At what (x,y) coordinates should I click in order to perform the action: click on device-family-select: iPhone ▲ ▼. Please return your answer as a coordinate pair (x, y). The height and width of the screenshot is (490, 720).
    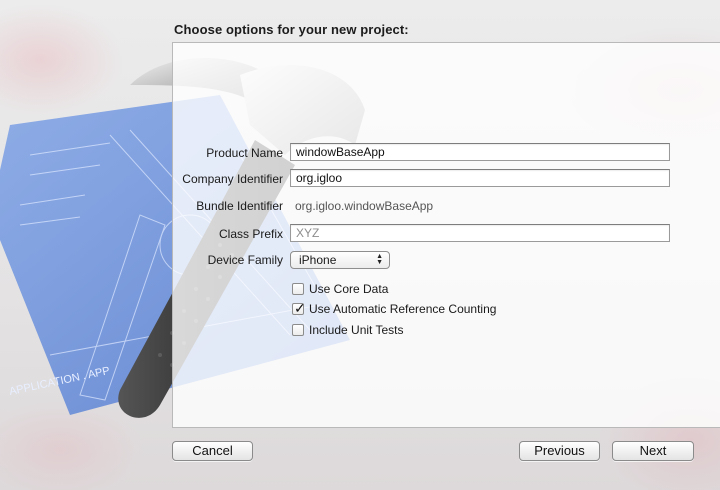
    Looking at the image, I should click on (340, 260).